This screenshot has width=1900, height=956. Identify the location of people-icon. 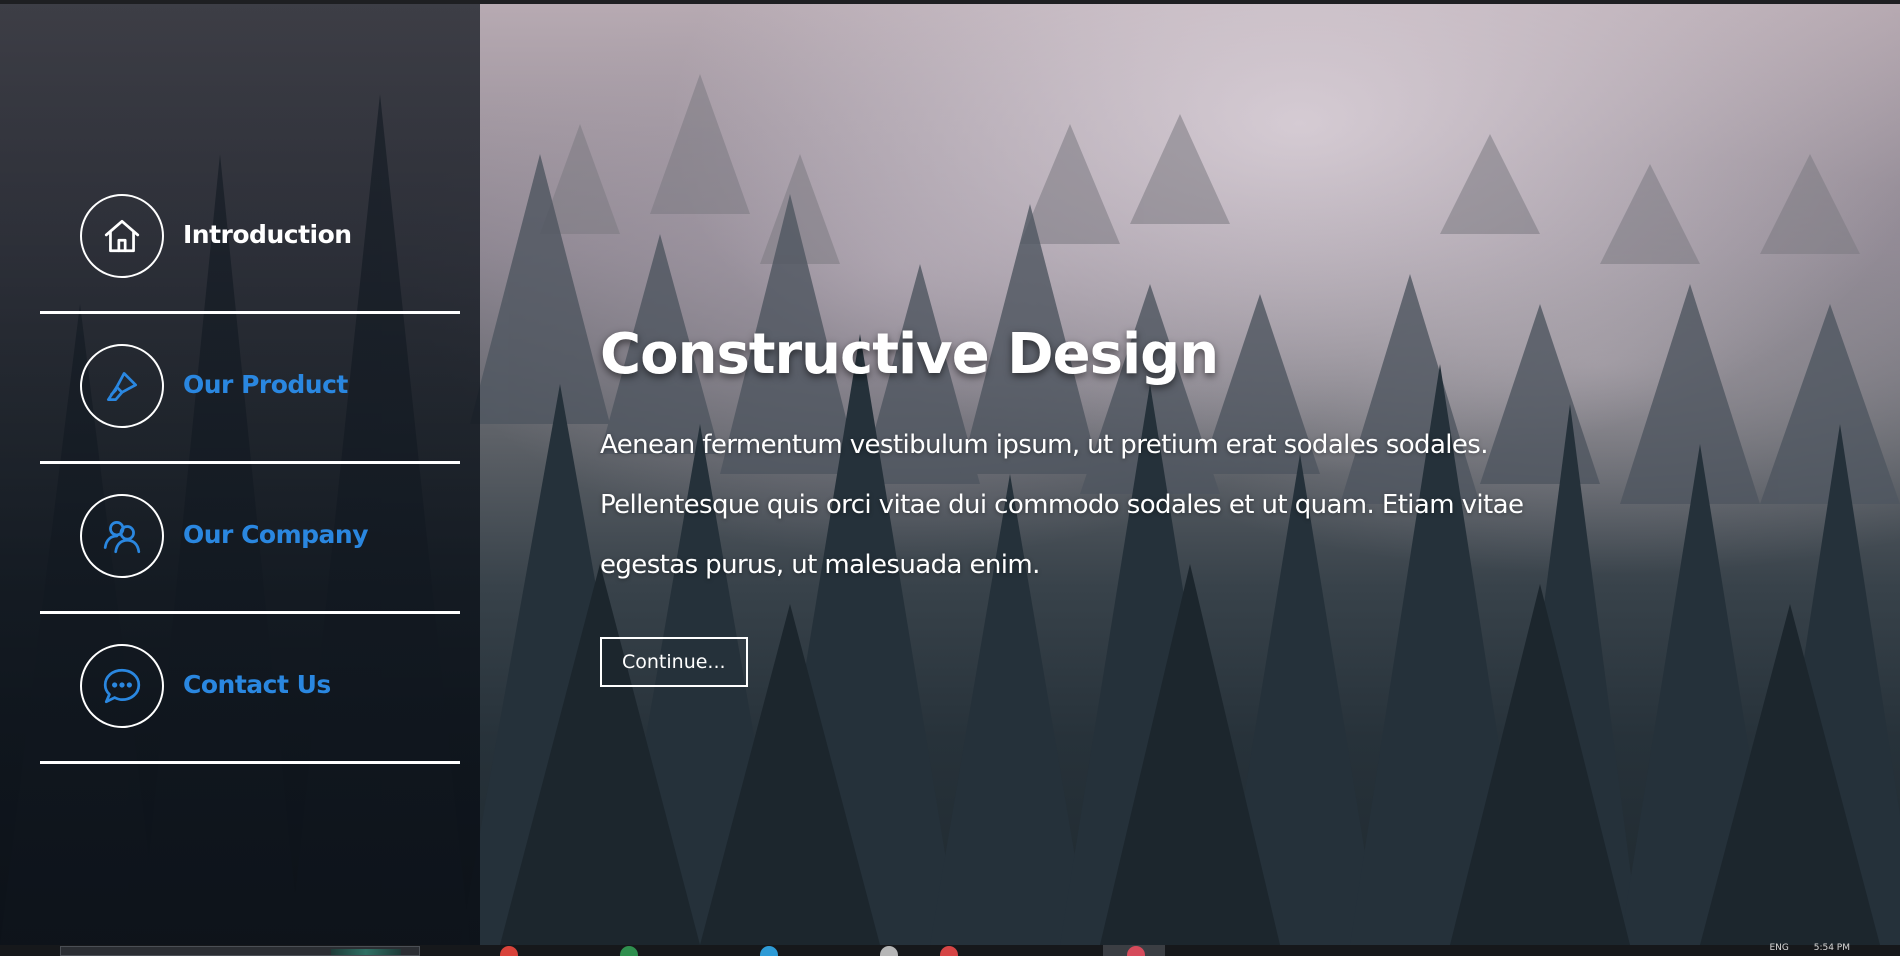
(122, 536).